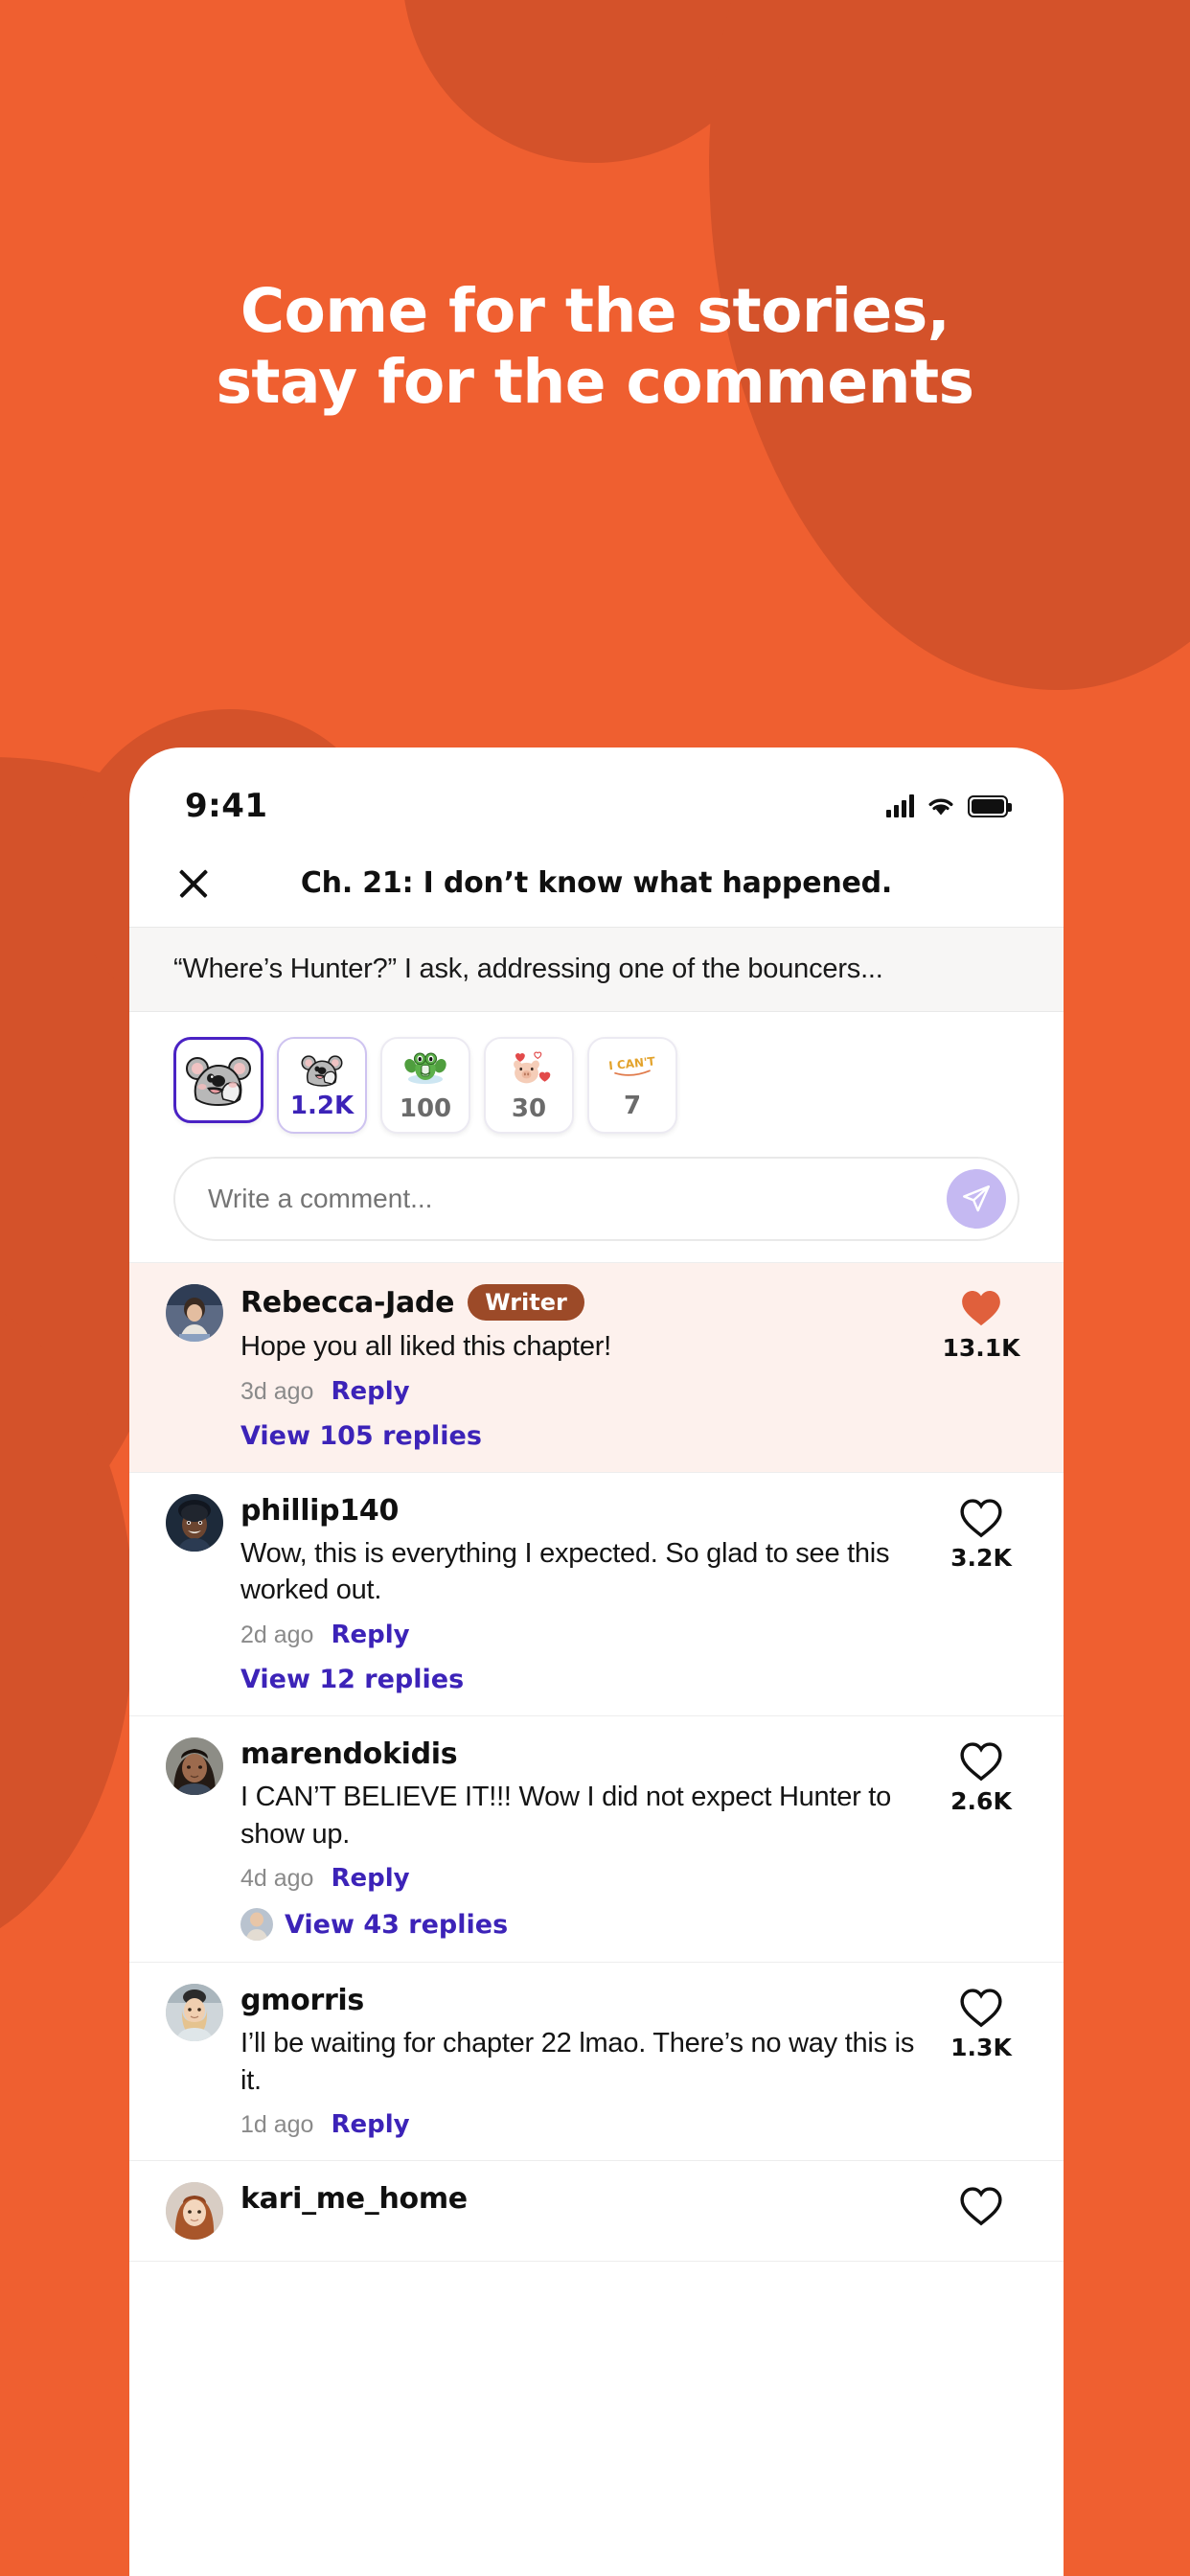 The width and height of the screenshot is (1190, 2576). What do you see at coordinates (900, 805) in the screenshot?
I see `signal-bars-icon` at bounding box center [900, 805].